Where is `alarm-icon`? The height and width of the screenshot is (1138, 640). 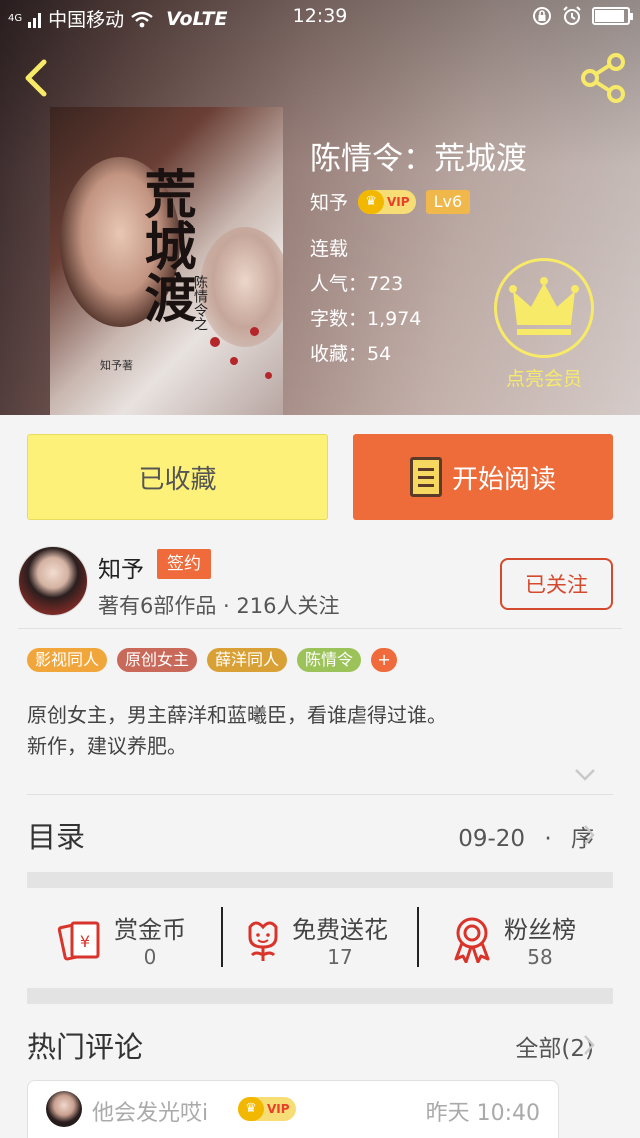 alarm-icon is located at coordinates (572, 15).